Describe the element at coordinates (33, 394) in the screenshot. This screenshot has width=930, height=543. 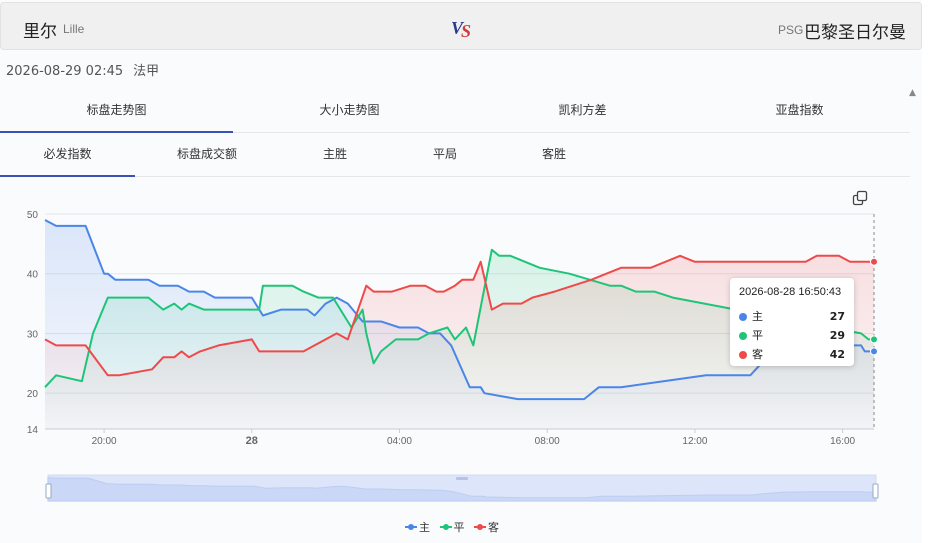
I see `y-tick-label: 20` at that location.